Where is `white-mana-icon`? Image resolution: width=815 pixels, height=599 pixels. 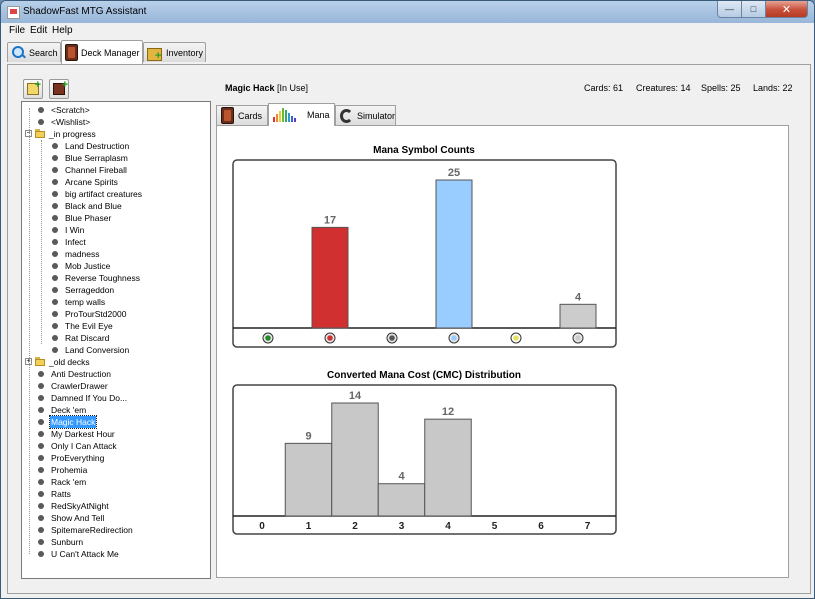 white-mana-icon is located at coordinates (516, 338).